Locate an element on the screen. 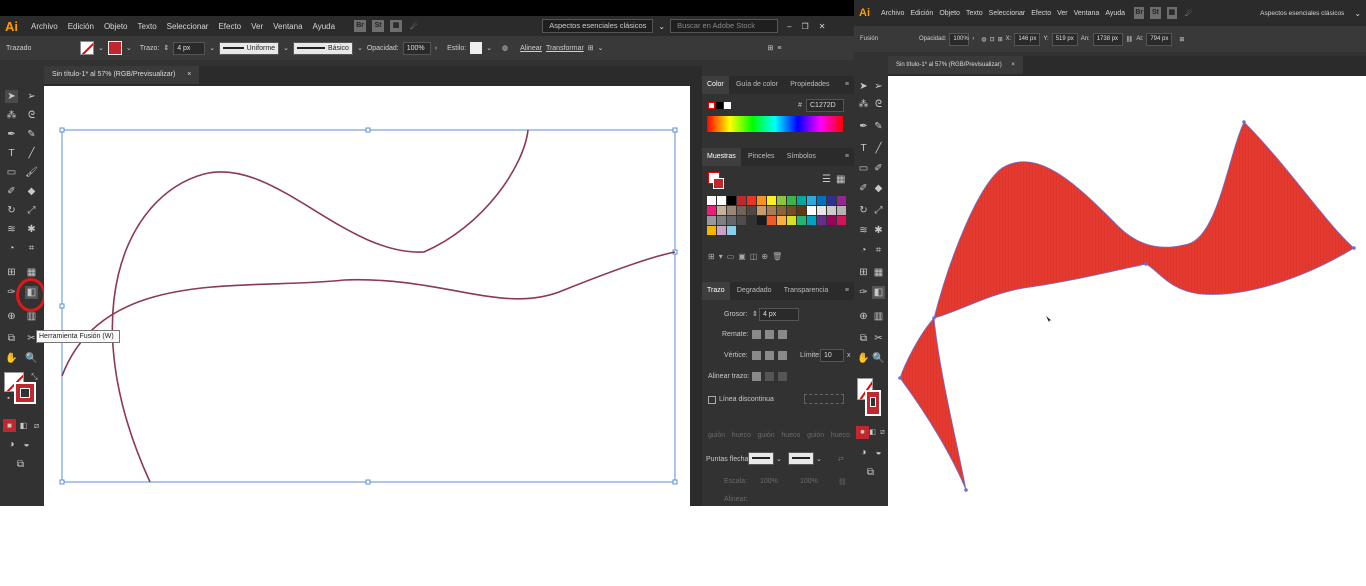 This screenshot has width=1366, height=586. chevron-right-icon: › is located at coordinates (973, 39).